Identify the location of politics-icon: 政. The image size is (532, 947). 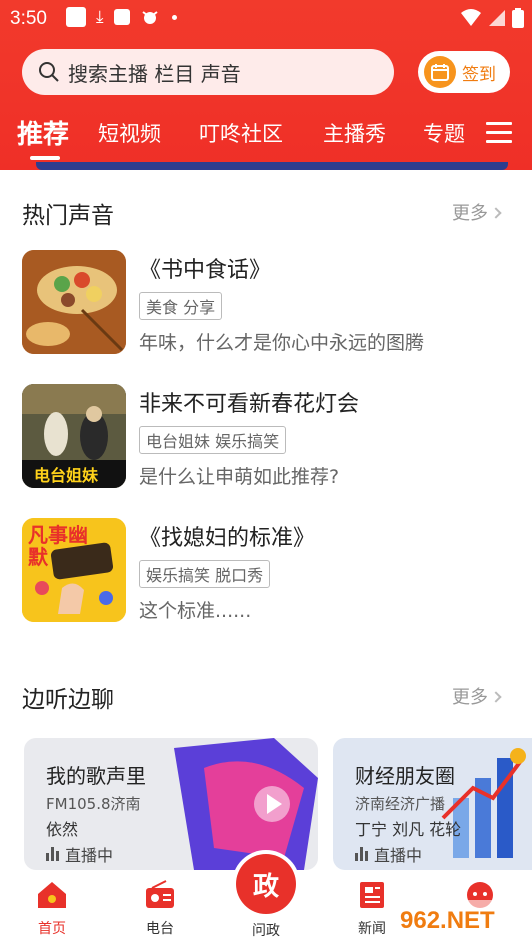
(265, 886).